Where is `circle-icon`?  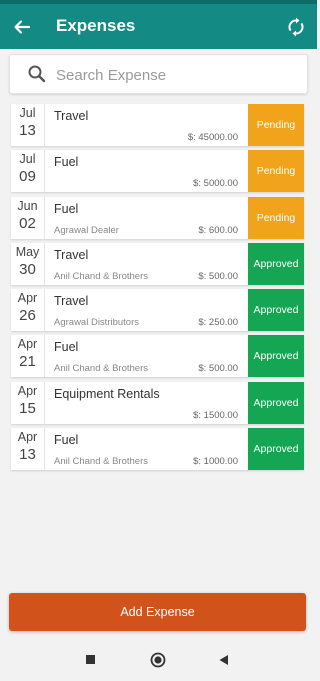
circle-icon is located at coordinates (158, 660).